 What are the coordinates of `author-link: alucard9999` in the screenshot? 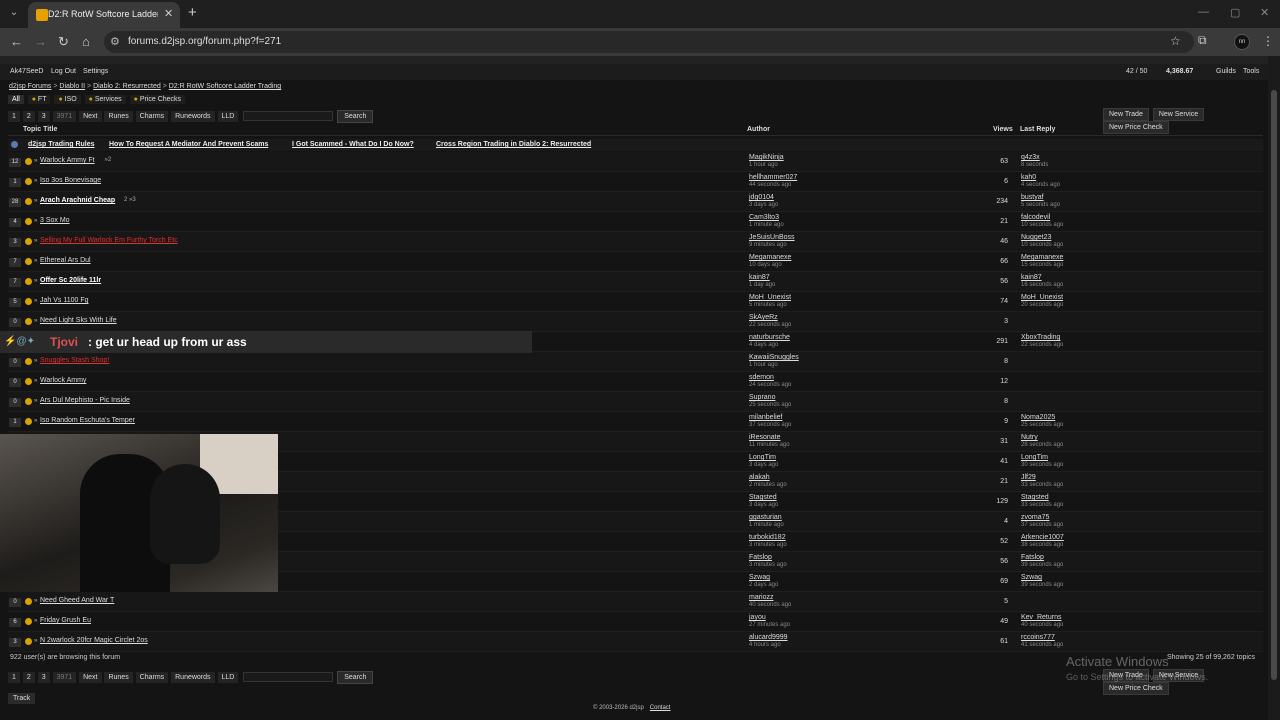 It's located at (849, 637).